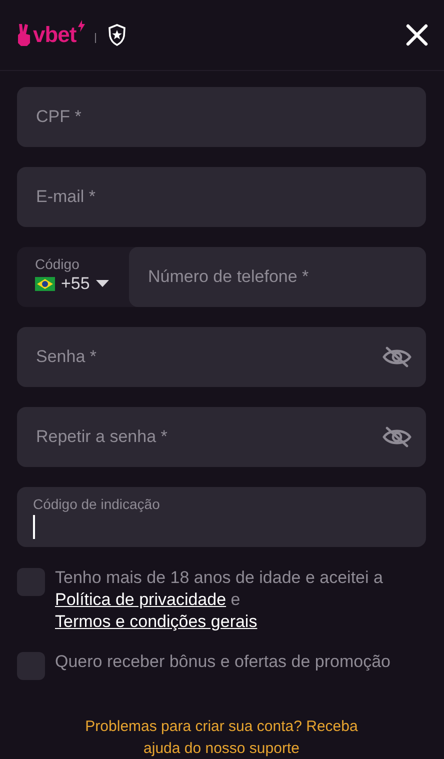 The height and width of the screenshot is (759, 444). What do you see at coordinates (73, 277) in the screenshot?
I see `country-code-selector: Código +55` at bounding box center [73, 277].